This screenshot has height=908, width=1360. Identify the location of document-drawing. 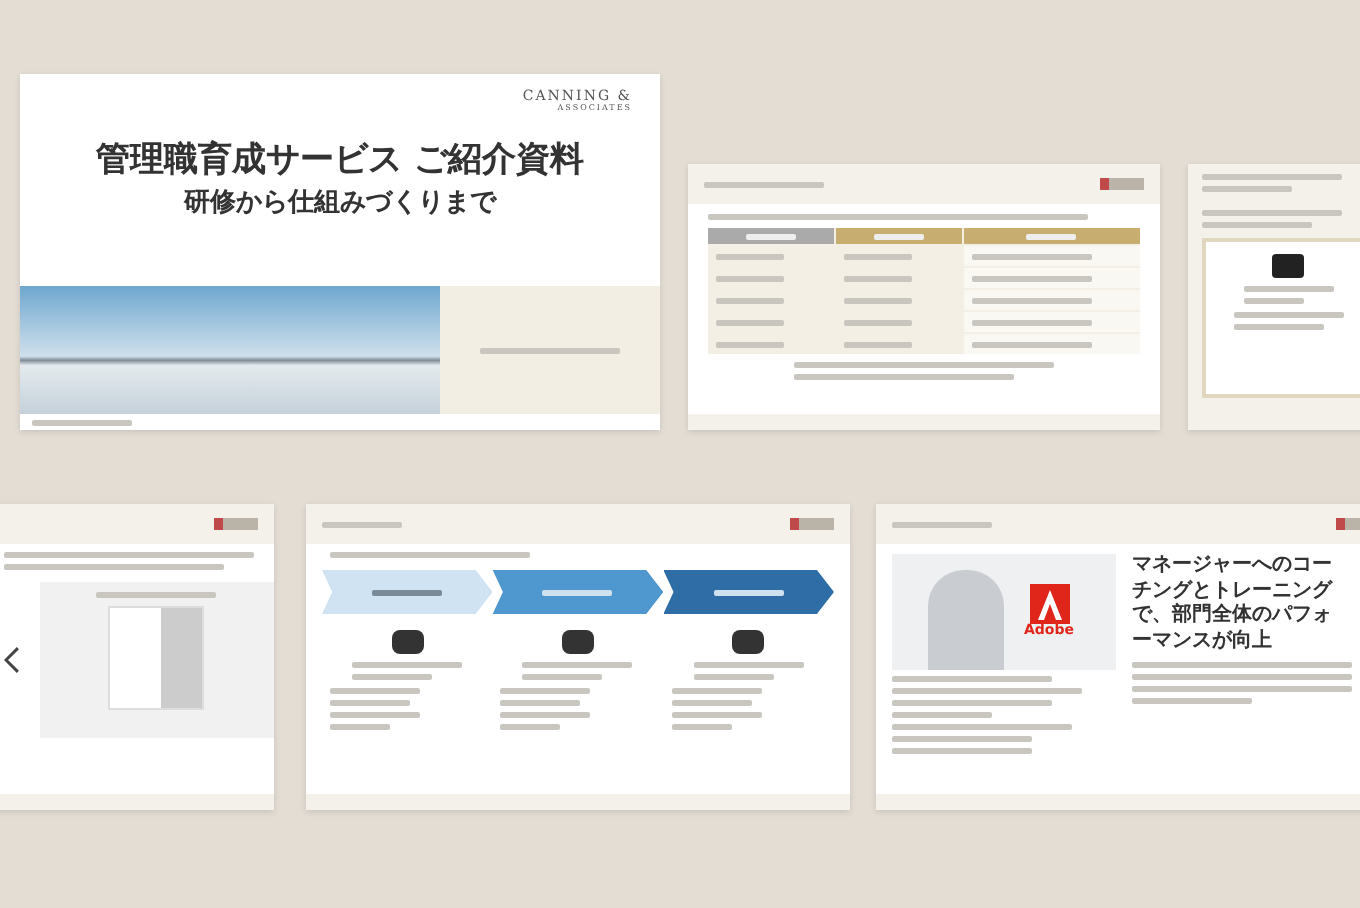
(156, 658).